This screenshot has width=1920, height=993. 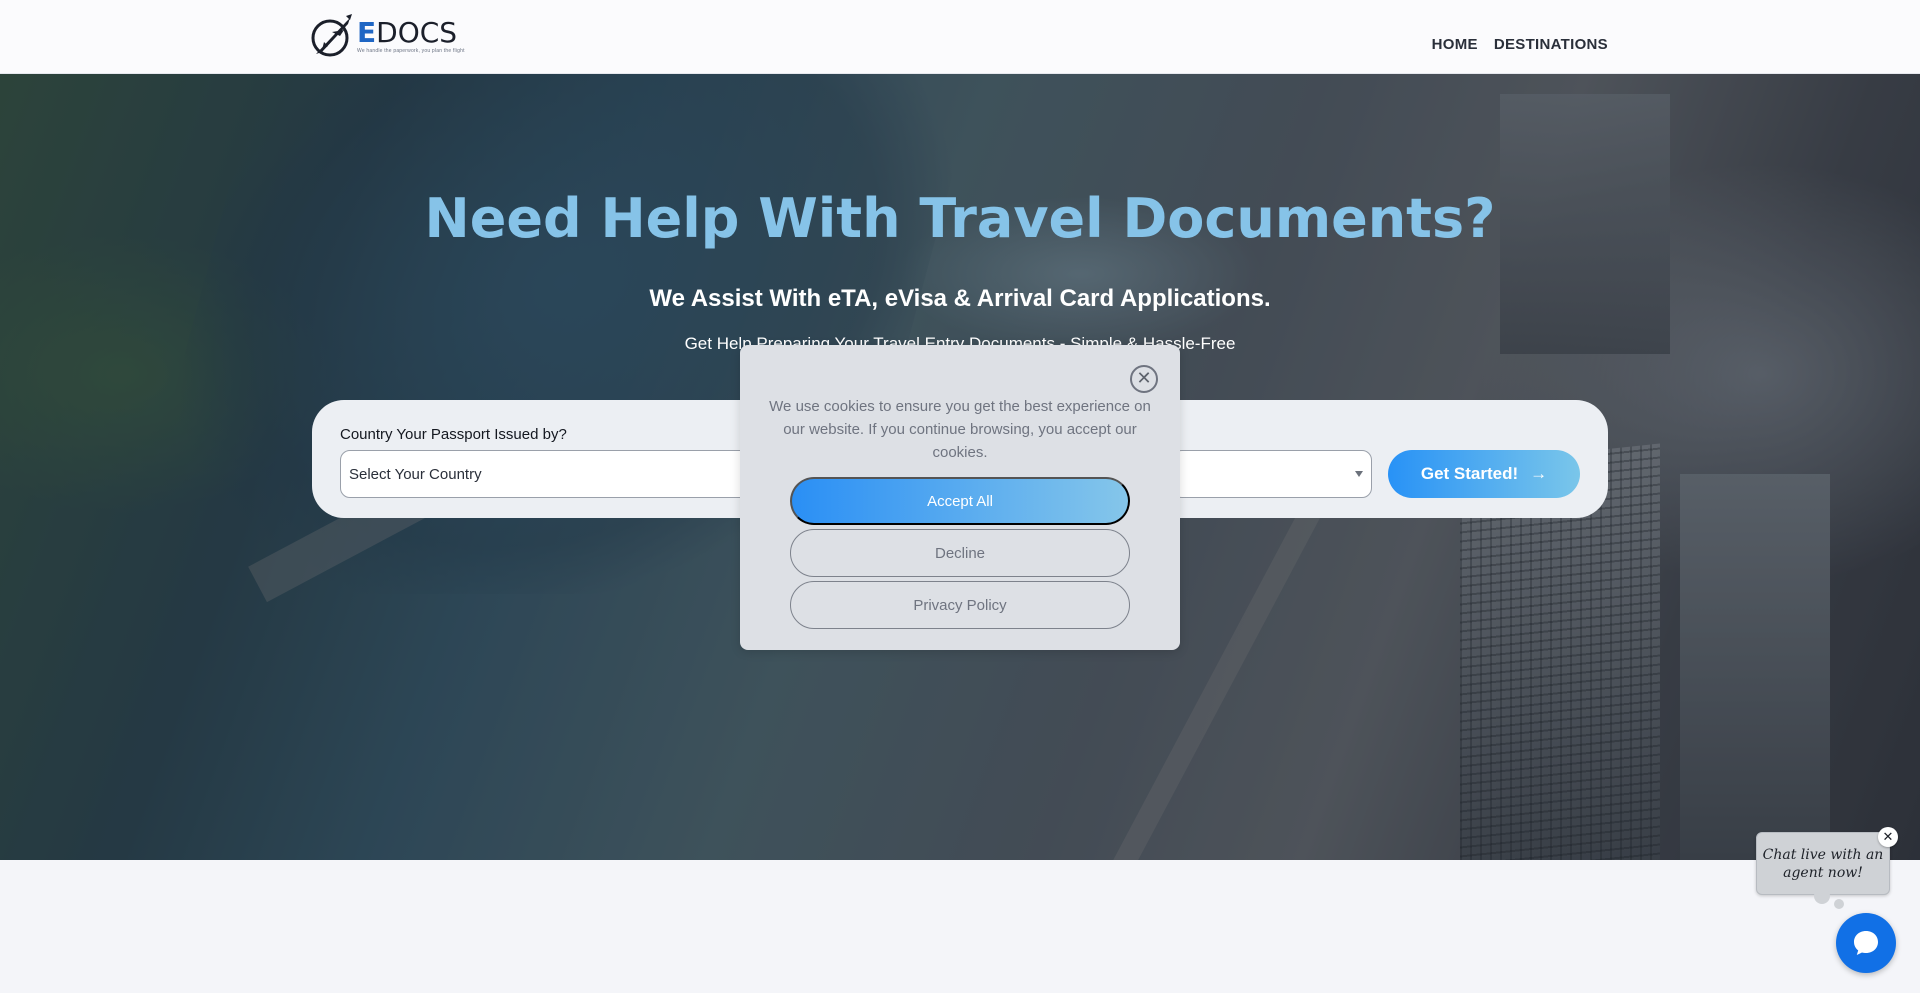 I want to click on accept-all-button: Accept All, so click(x=960, y=501).